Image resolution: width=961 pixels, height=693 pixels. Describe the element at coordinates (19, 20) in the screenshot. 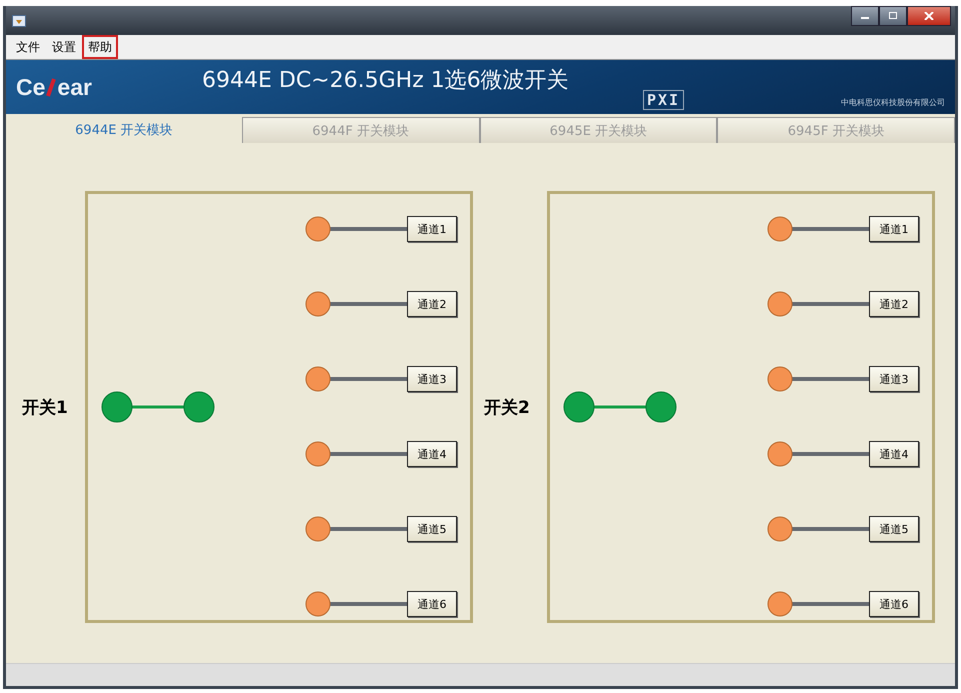

I see `app-icon` at that location.